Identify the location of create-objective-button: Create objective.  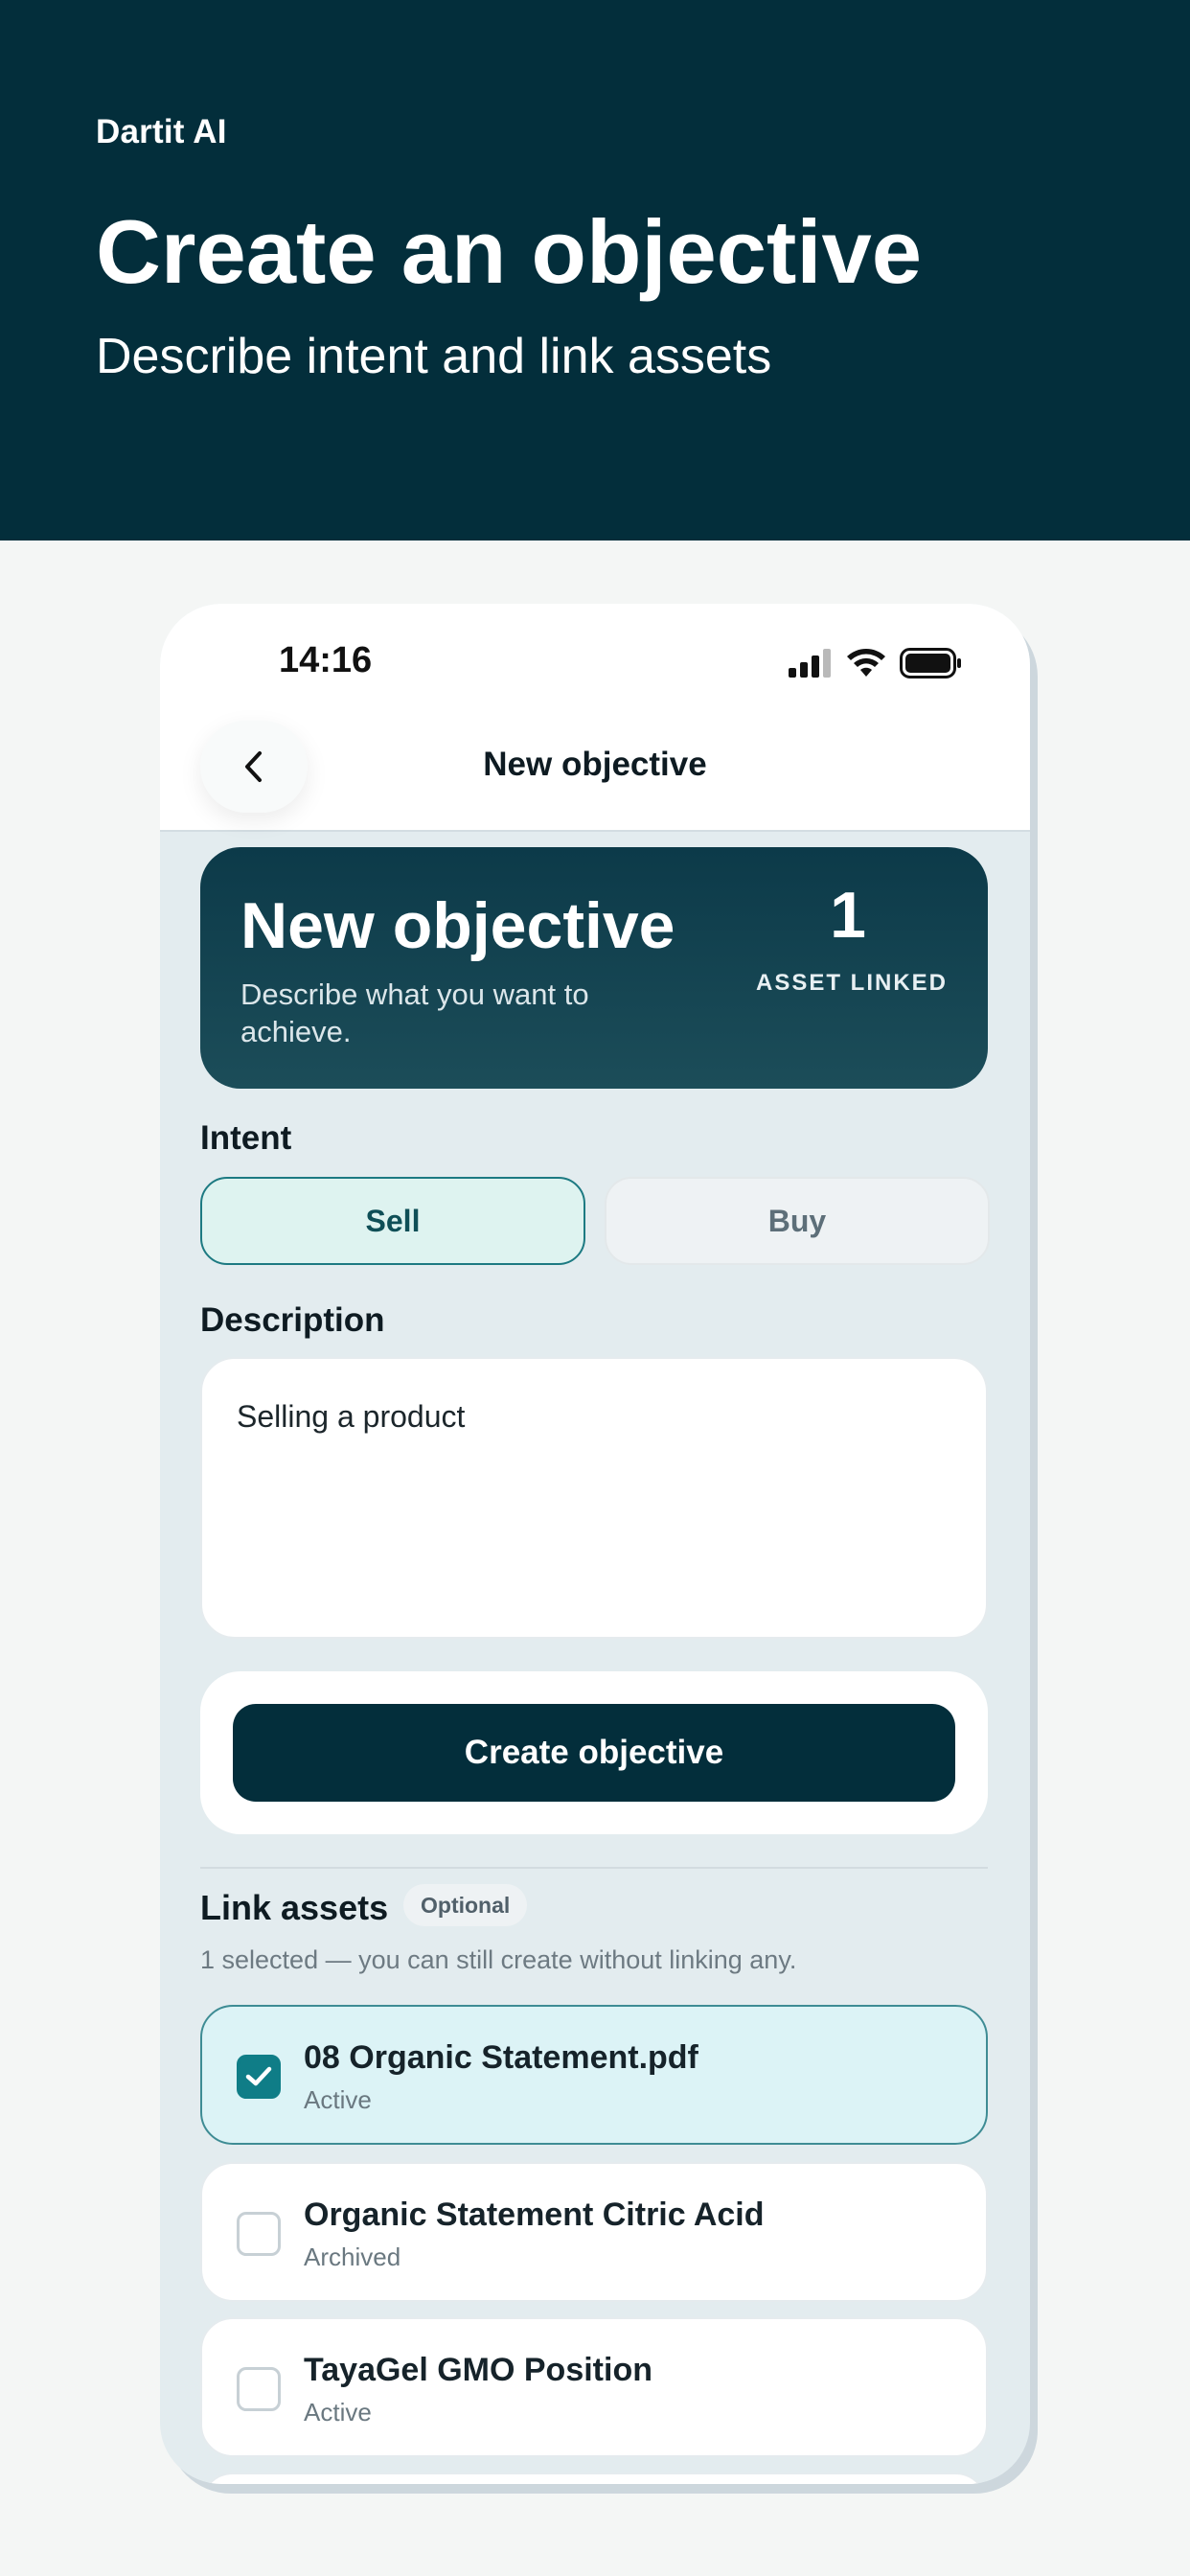
(594, 1753).